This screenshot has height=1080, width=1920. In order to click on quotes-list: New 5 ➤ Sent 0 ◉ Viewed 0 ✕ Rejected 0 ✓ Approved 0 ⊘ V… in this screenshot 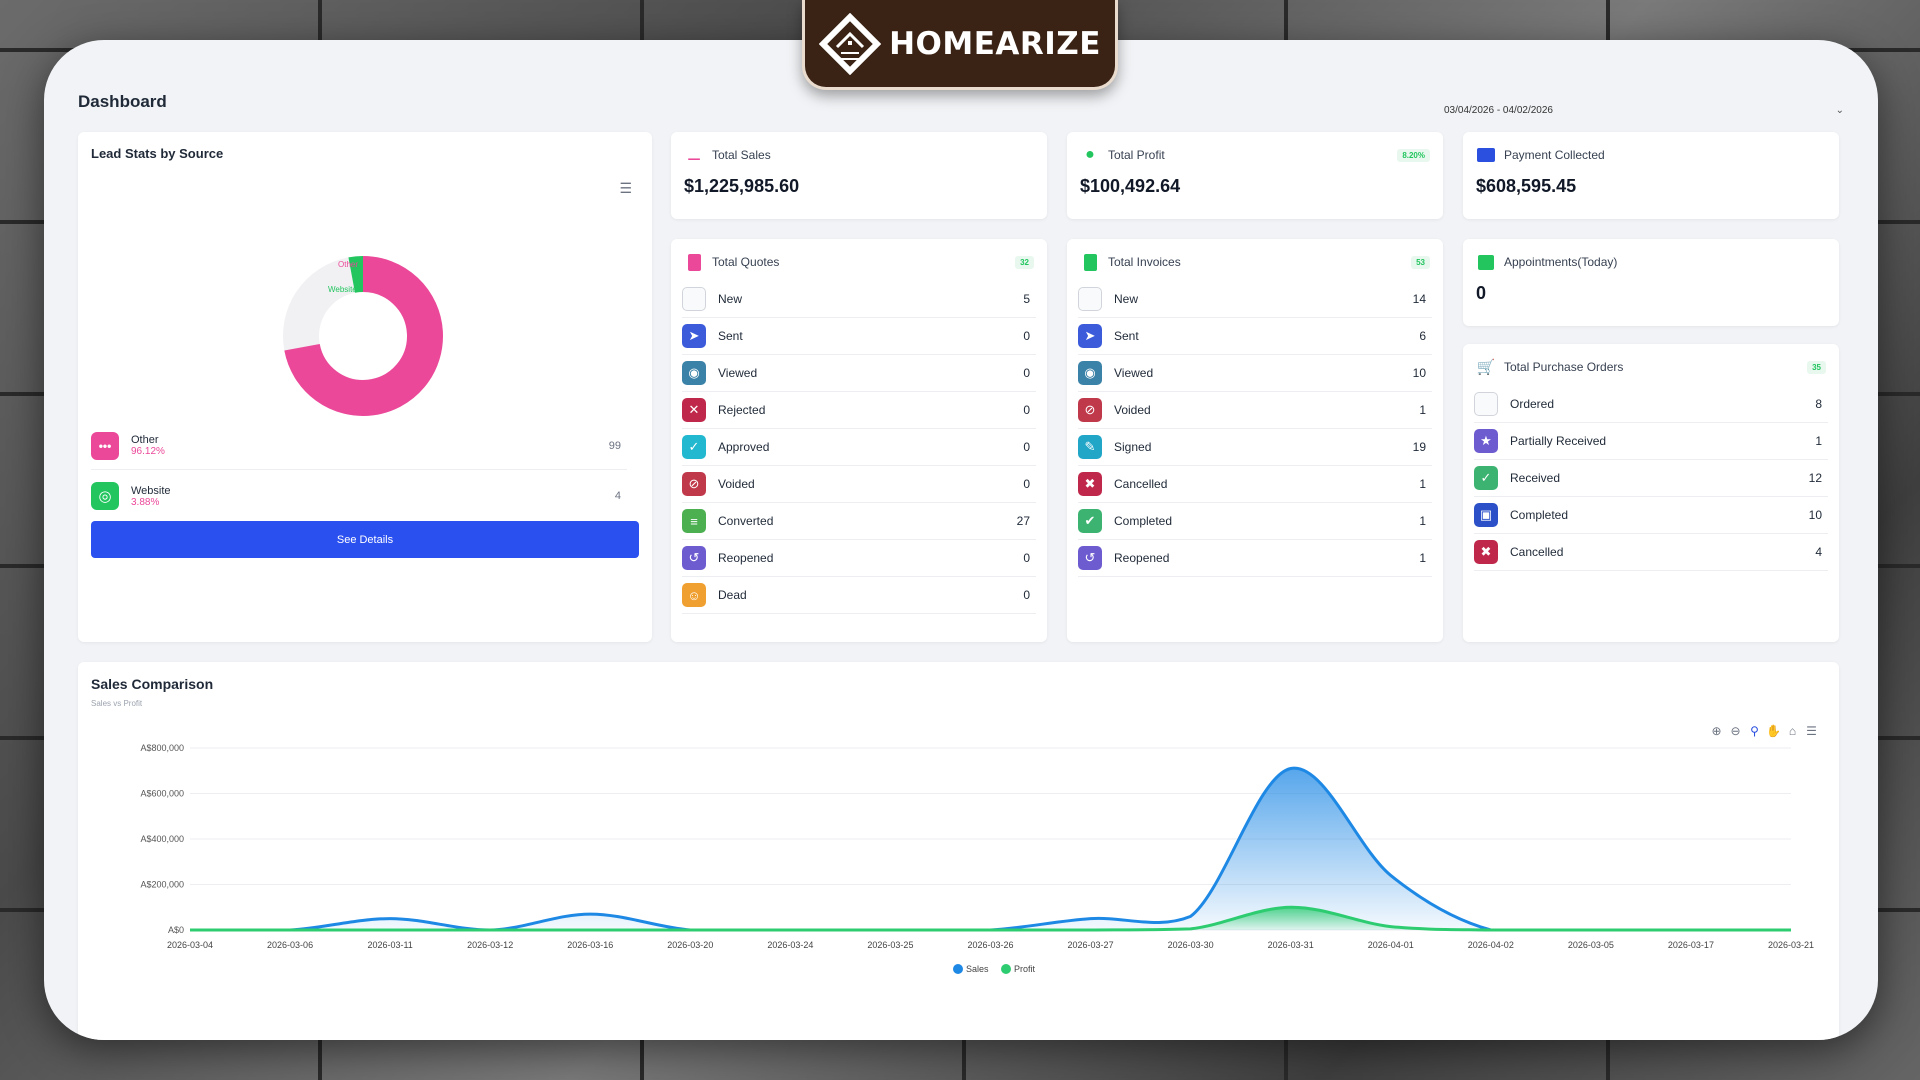, I will do `click(859, 447)`.